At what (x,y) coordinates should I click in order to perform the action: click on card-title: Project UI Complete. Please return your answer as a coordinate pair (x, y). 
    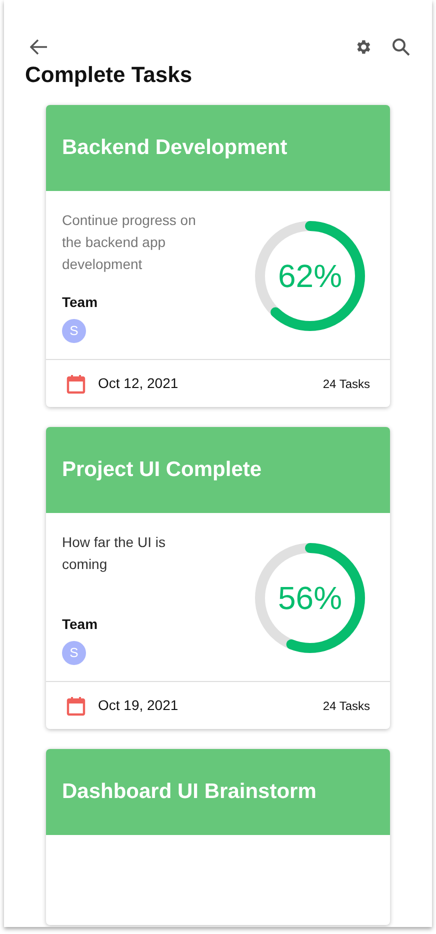
    Looking at the image, I should click on (162, 470).